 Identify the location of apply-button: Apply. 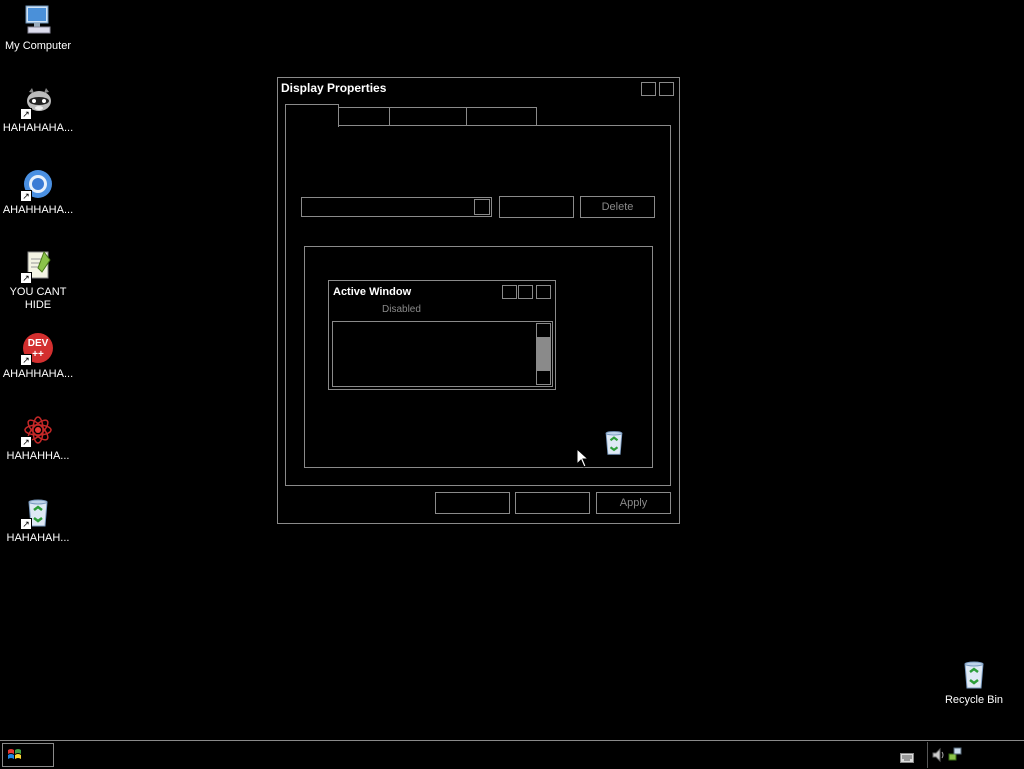
(633, 503).